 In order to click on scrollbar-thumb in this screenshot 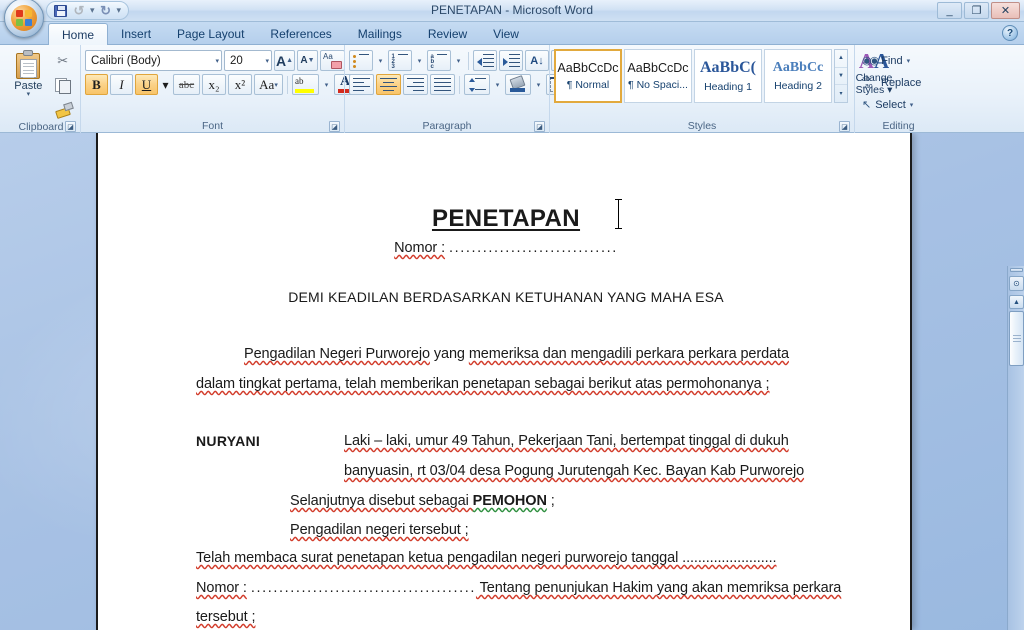, I will do `click(1016, 338)`.